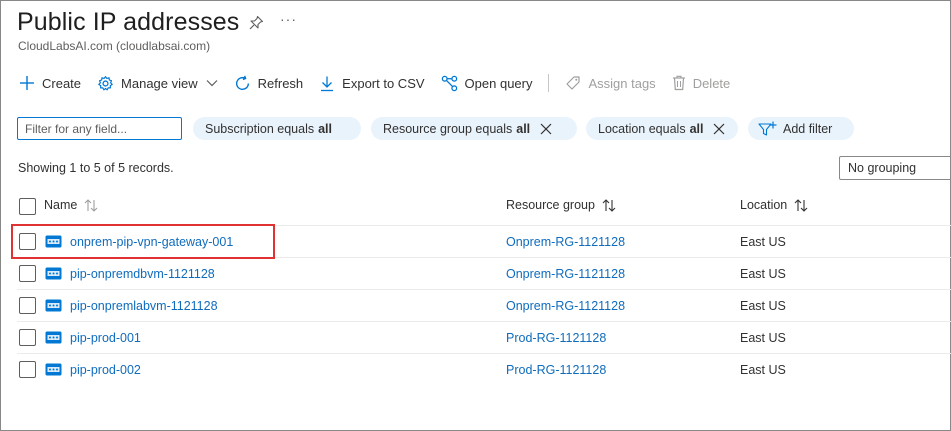  I want to click on location-filter-pill: Location equals all, so click(662, 128).